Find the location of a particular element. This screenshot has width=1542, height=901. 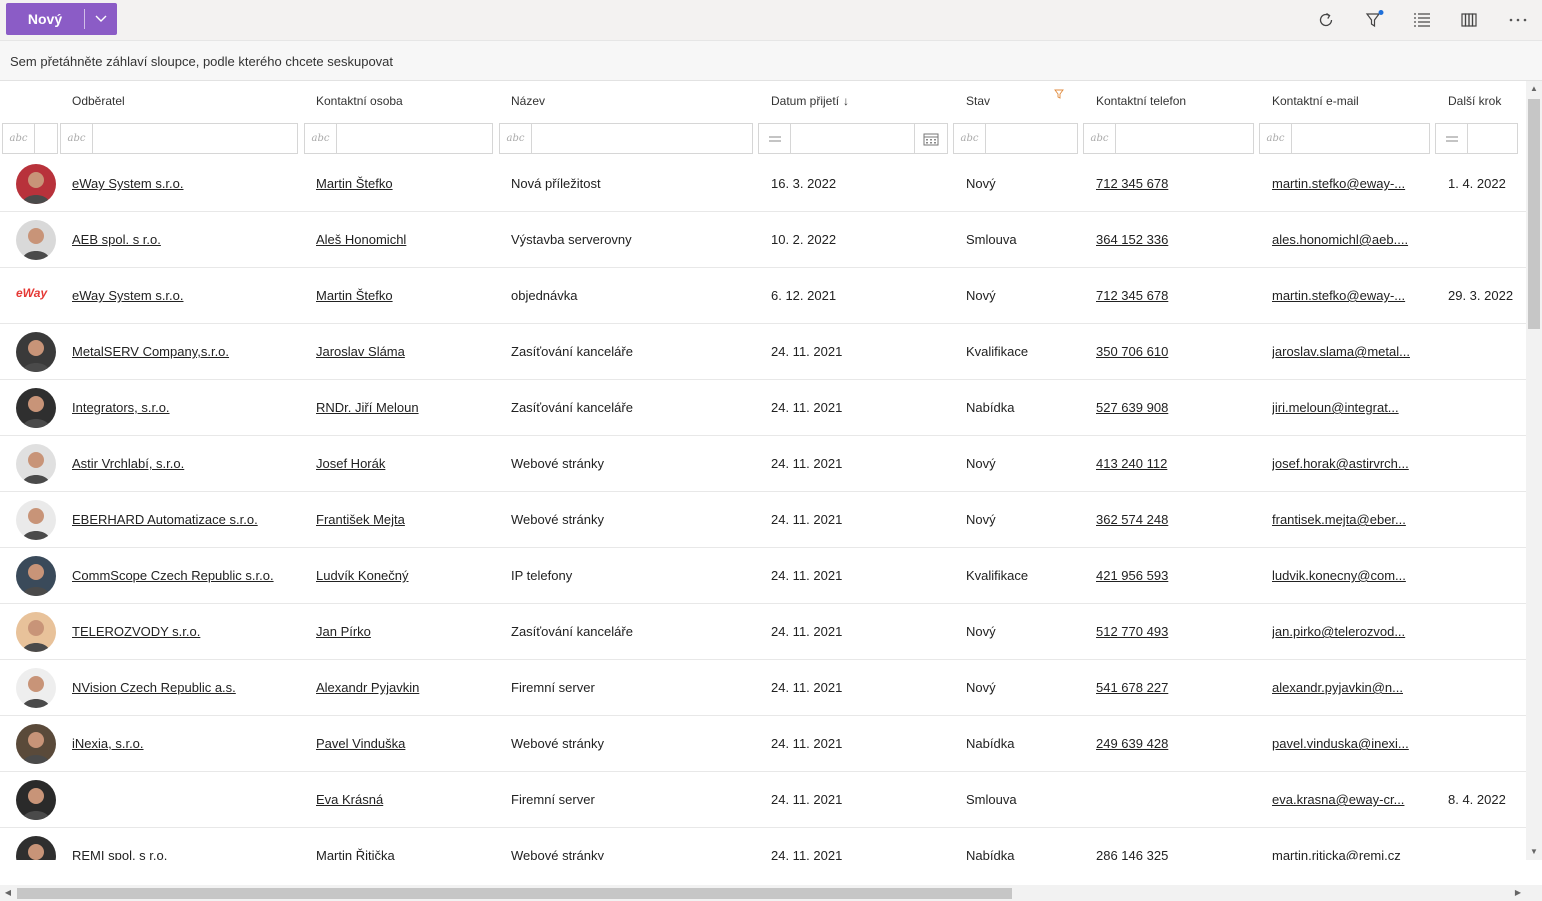

cell-phone: 362 574 248 is located at coordinates (1176, 519).